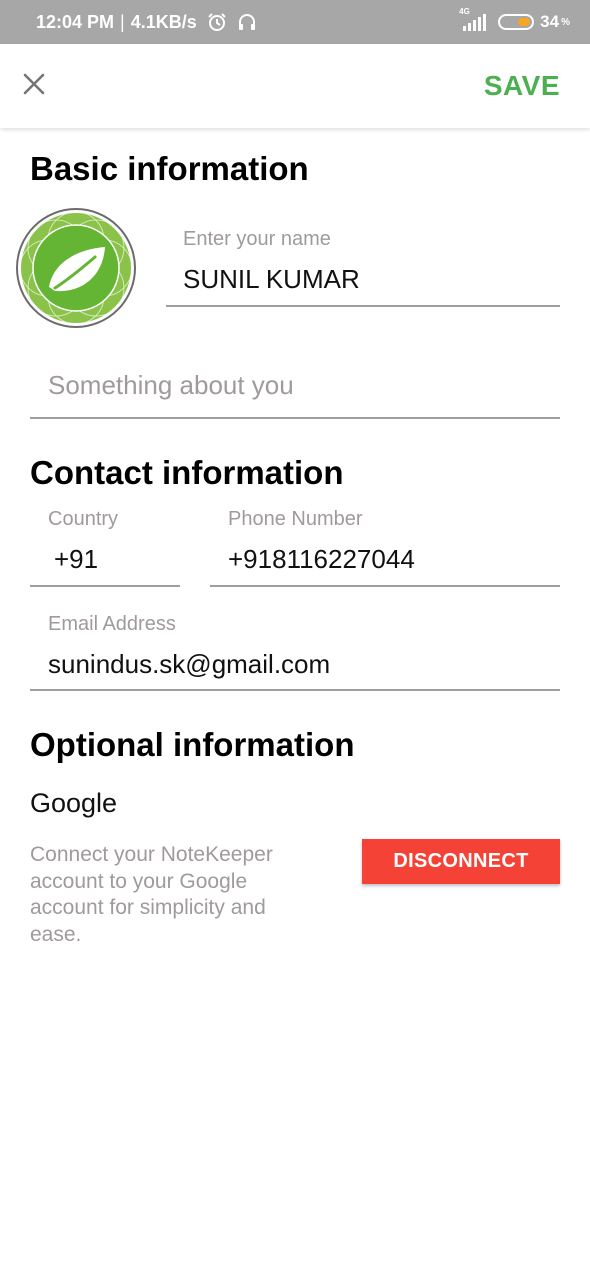 This screenshot has height=1280, width=590. What do you see at coordinates (461, 861) in the screenshot?
I see `disconnect-button: DISCONNECT` at bounding box center [461, 861].